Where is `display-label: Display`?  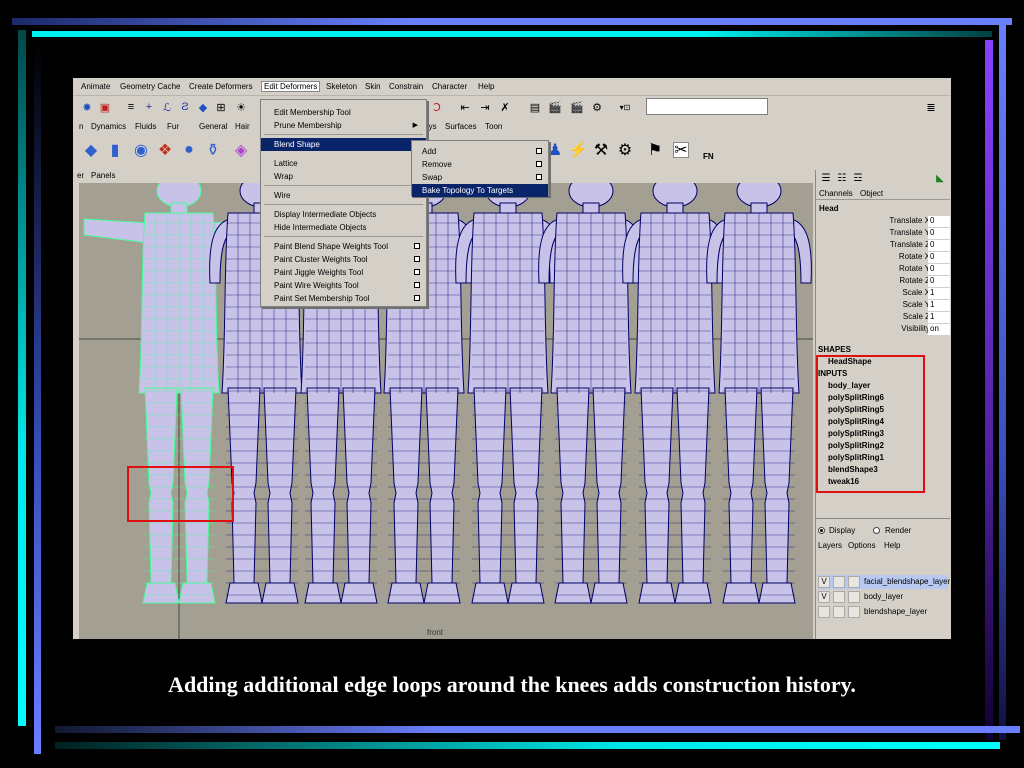
display-label: Display is located at coordinates (842, 530).